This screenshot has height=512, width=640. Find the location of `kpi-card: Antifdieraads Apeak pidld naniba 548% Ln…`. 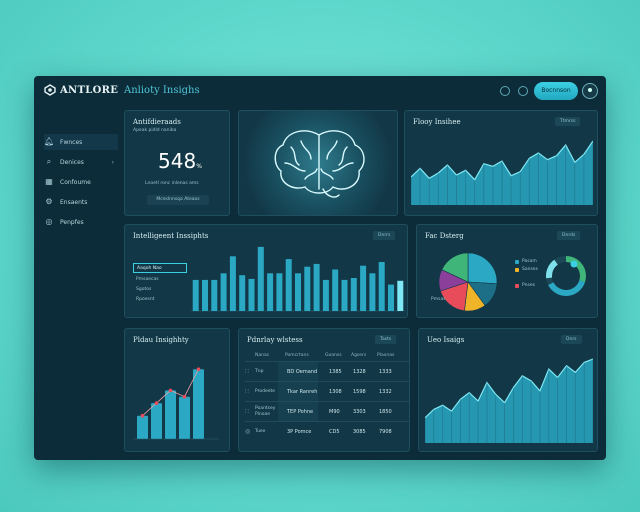

kpi-card: Antifdieraads Apeak pidld naniba 548% Ln… is located at coordinates (177, 163).